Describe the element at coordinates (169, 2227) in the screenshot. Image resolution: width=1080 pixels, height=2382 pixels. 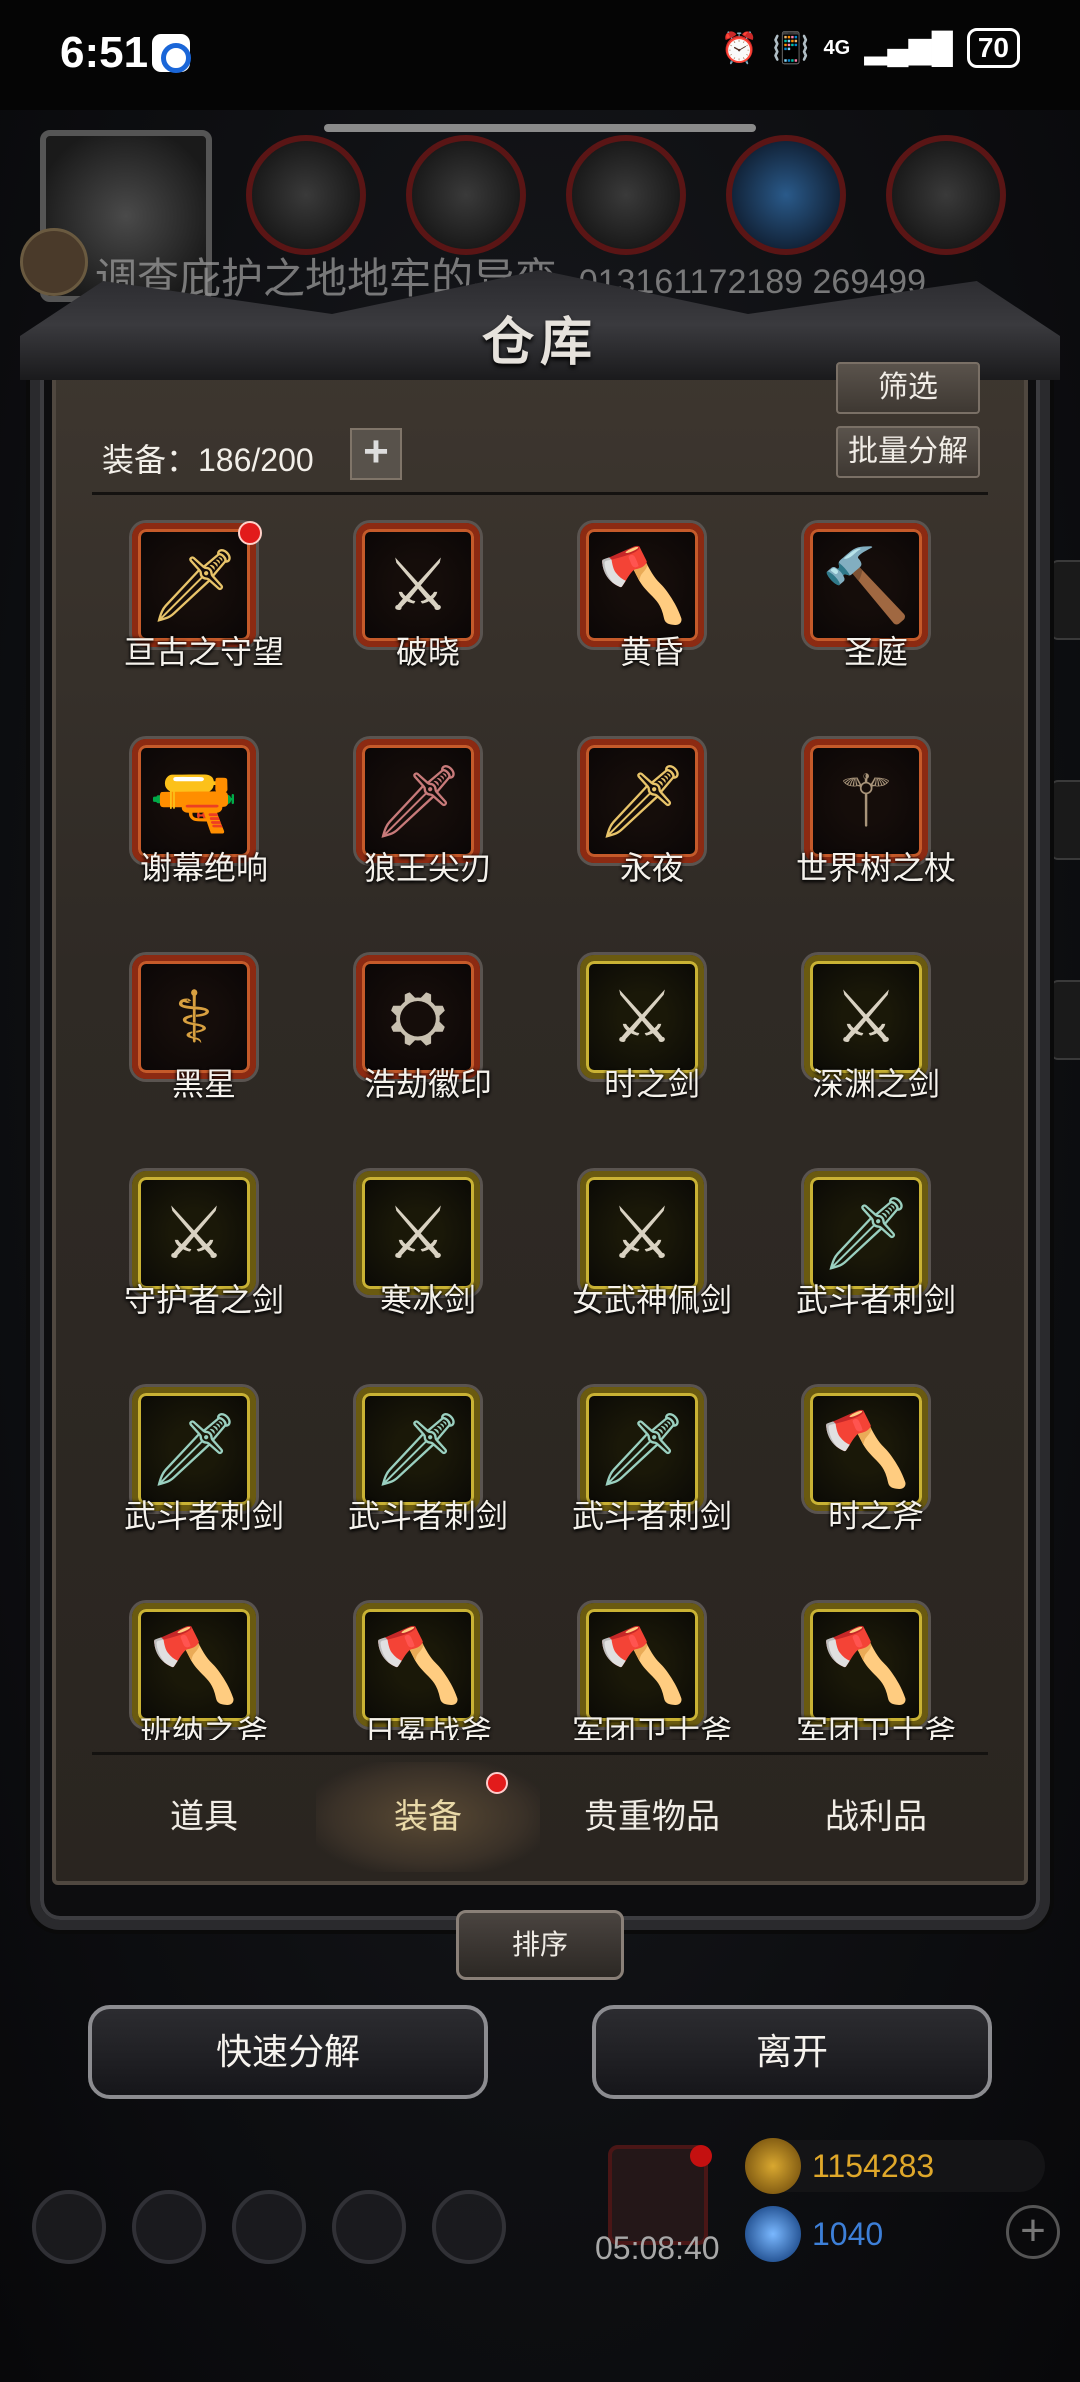
I see `hud-star-icon` at that location.